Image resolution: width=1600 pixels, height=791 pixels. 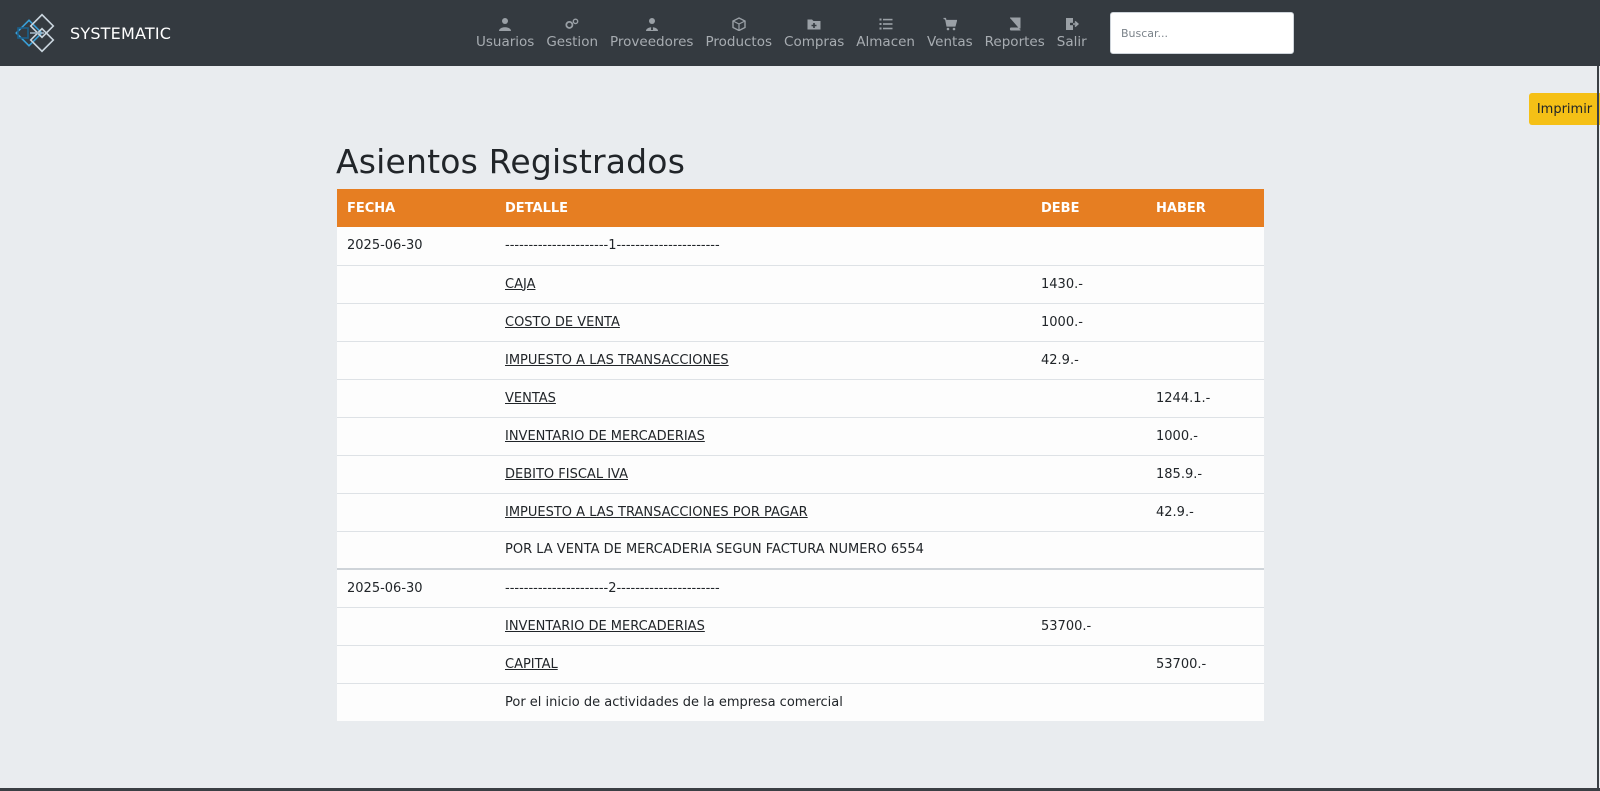 I want to click on column-header-debe: DEBE, so click(x=1088, y=208).